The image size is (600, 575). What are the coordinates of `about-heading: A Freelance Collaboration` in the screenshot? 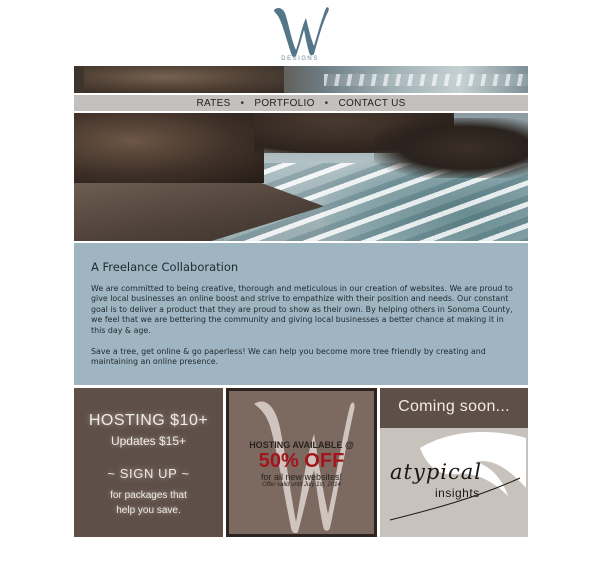 It's located at (165, 267).